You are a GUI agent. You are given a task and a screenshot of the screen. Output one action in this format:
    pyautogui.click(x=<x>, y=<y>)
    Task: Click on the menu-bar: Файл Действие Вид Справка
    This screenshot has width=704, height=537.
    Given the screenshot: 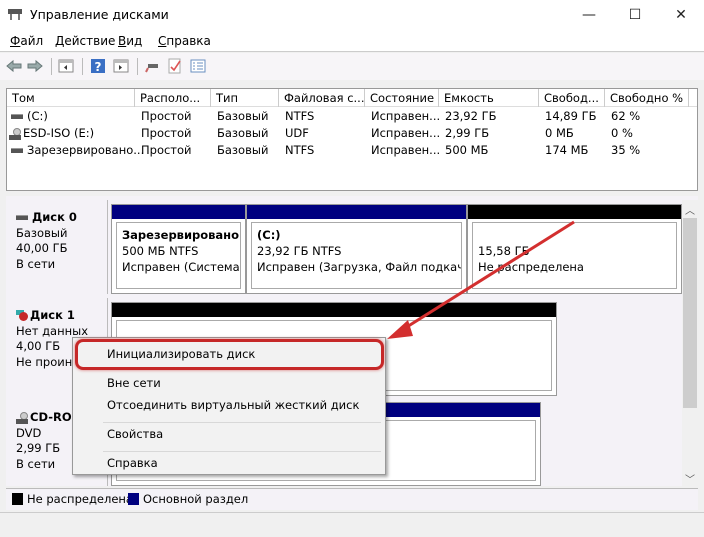 What is the action you would take?
    pyautogui.click(x=352, y=41)
    